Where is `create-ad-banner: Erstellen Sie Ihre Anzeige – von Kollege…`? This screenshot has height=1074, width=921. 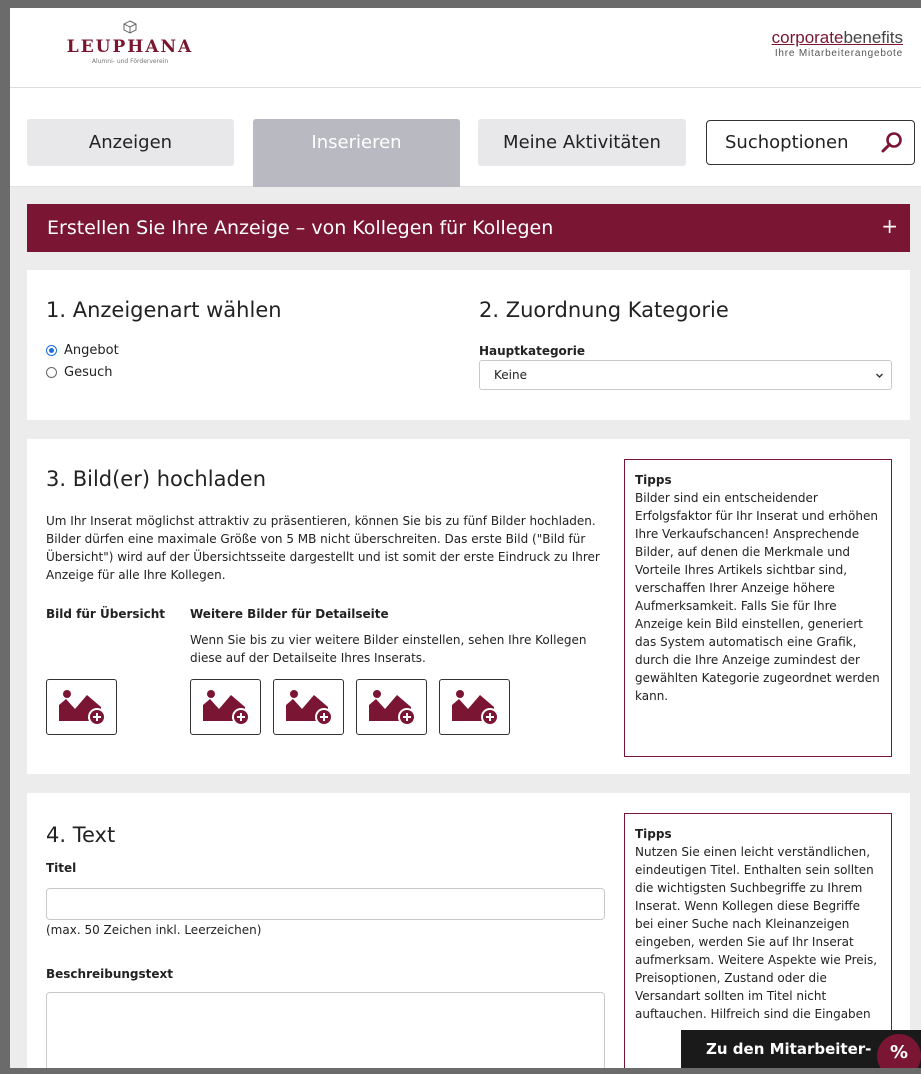 create-ad-banner: Erstellen Sie Ihre Anzeige – von Kollege… is located at coordinates (468, 228).